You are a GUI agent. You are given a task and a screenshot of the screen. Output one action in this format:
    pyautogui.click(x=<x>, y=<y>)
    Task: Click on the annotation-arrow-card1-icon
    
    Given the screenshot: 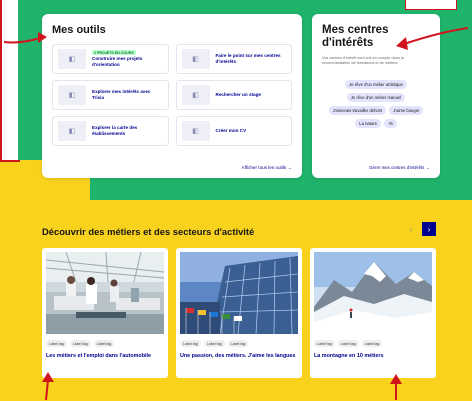 What is the action you would take?
    pyautogui.click(x=48, y=386)
    